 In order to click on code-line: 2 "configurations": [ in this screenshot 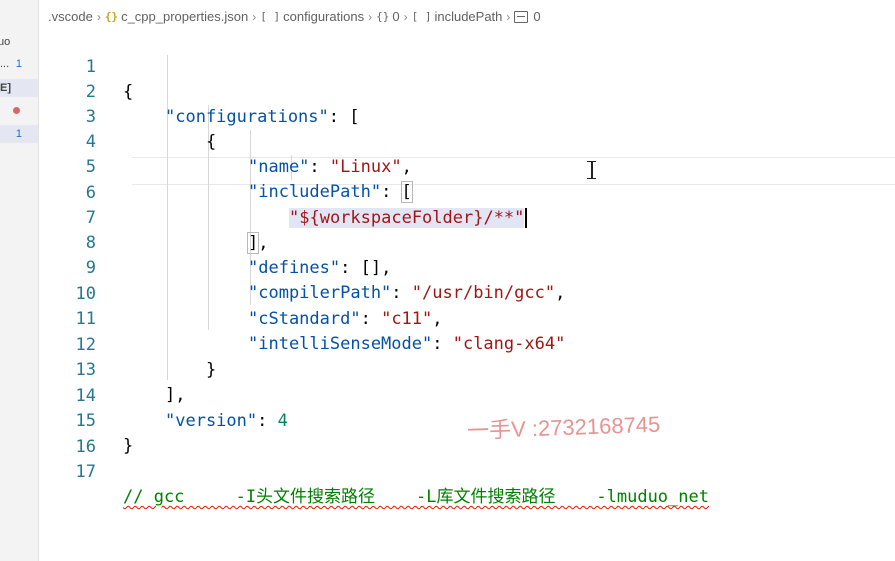, I will do `click(467, 91)`.